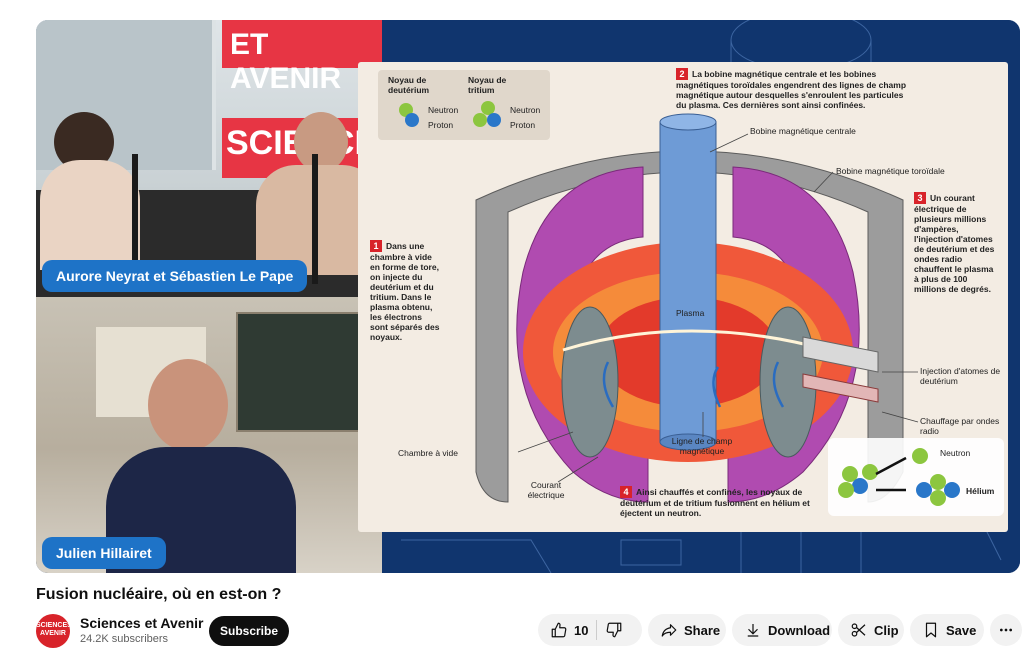 This screenshot has width=1024, height=656. What do you see at coordinates (614, 630) in the screenshot?
I see `thumbs-down-icon` at bounding box center [614, 630].